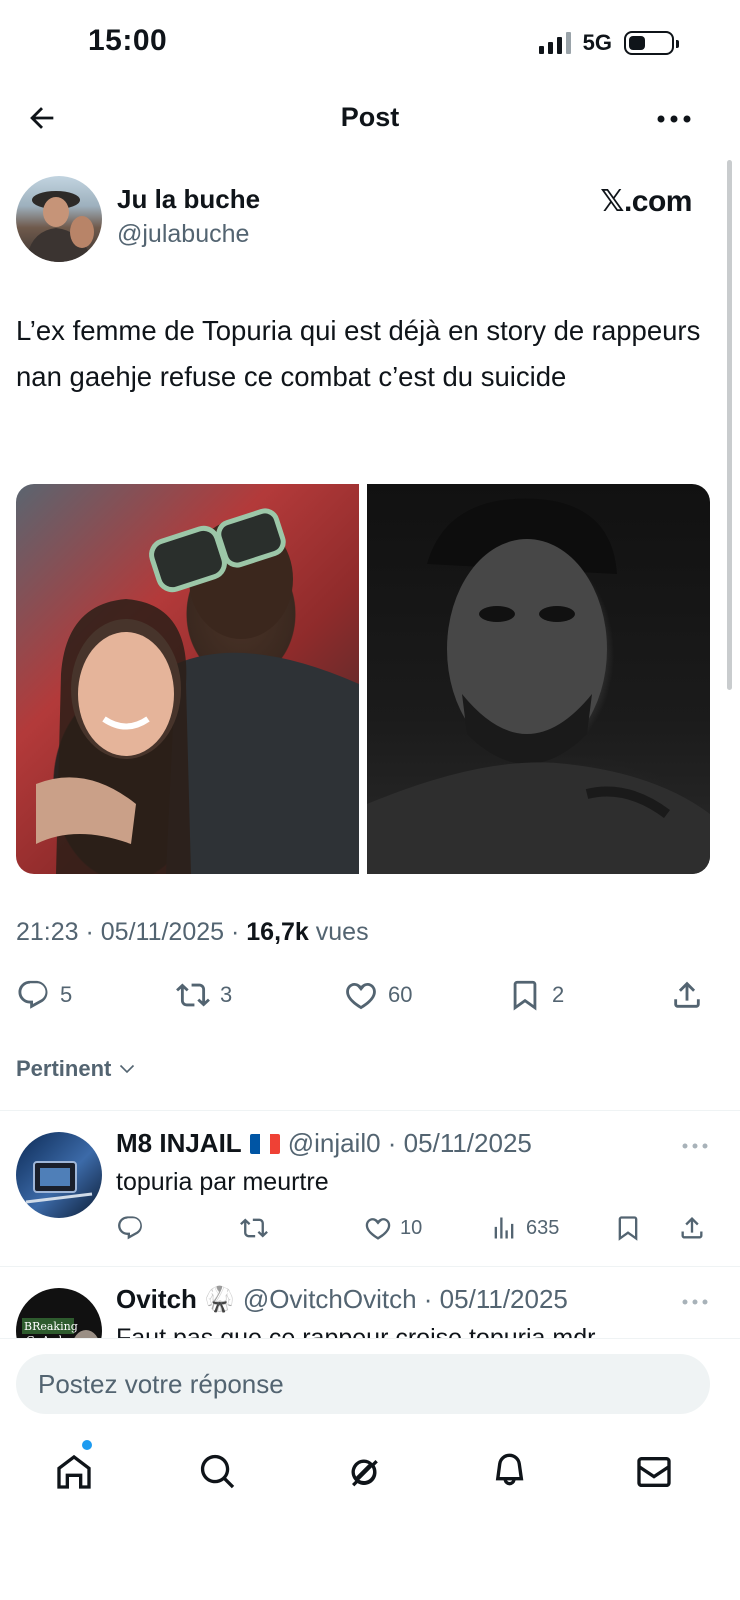 The width and height of the screenshot is (740, 1600). What do you see at coordinates (597, 42) in the screenshot?
I see `network-label: 5G` at bounding box center [597, 42].